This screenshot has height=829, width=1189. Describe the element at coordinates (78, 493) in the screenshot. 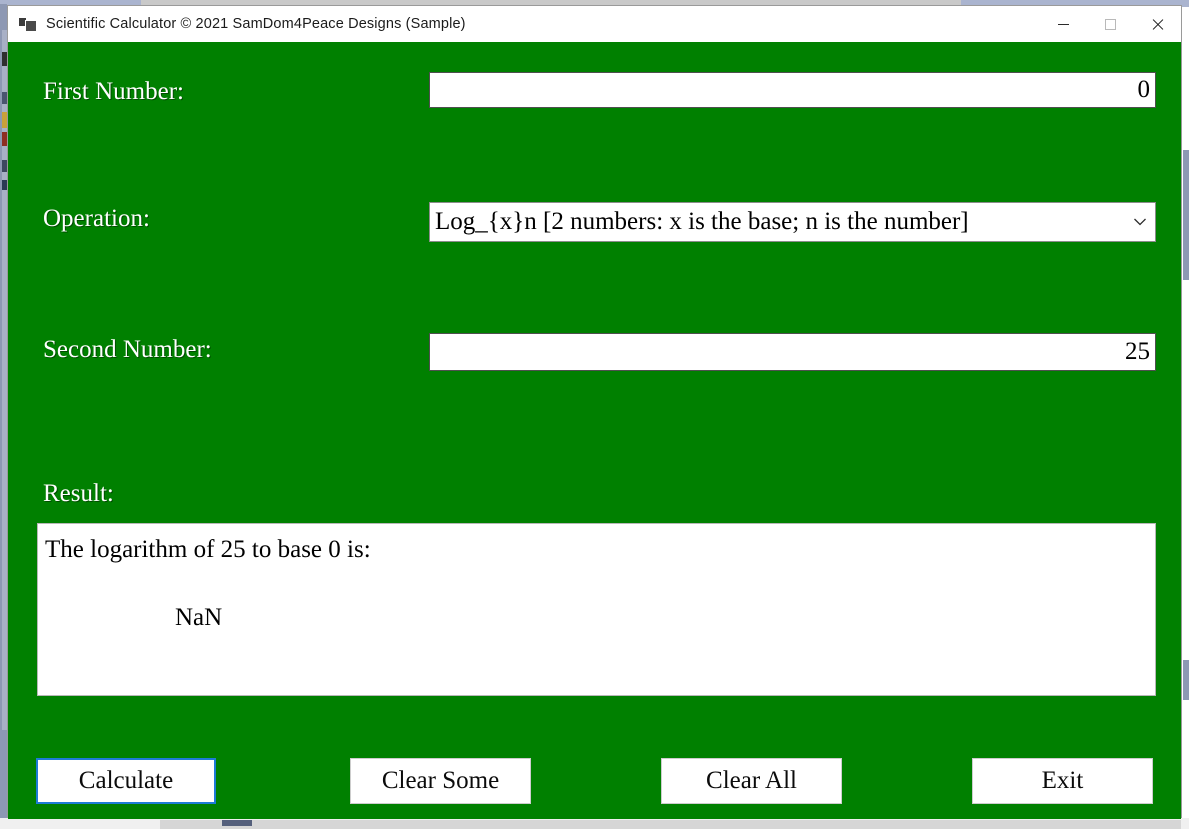

I see `result-label: Result:` at that location.